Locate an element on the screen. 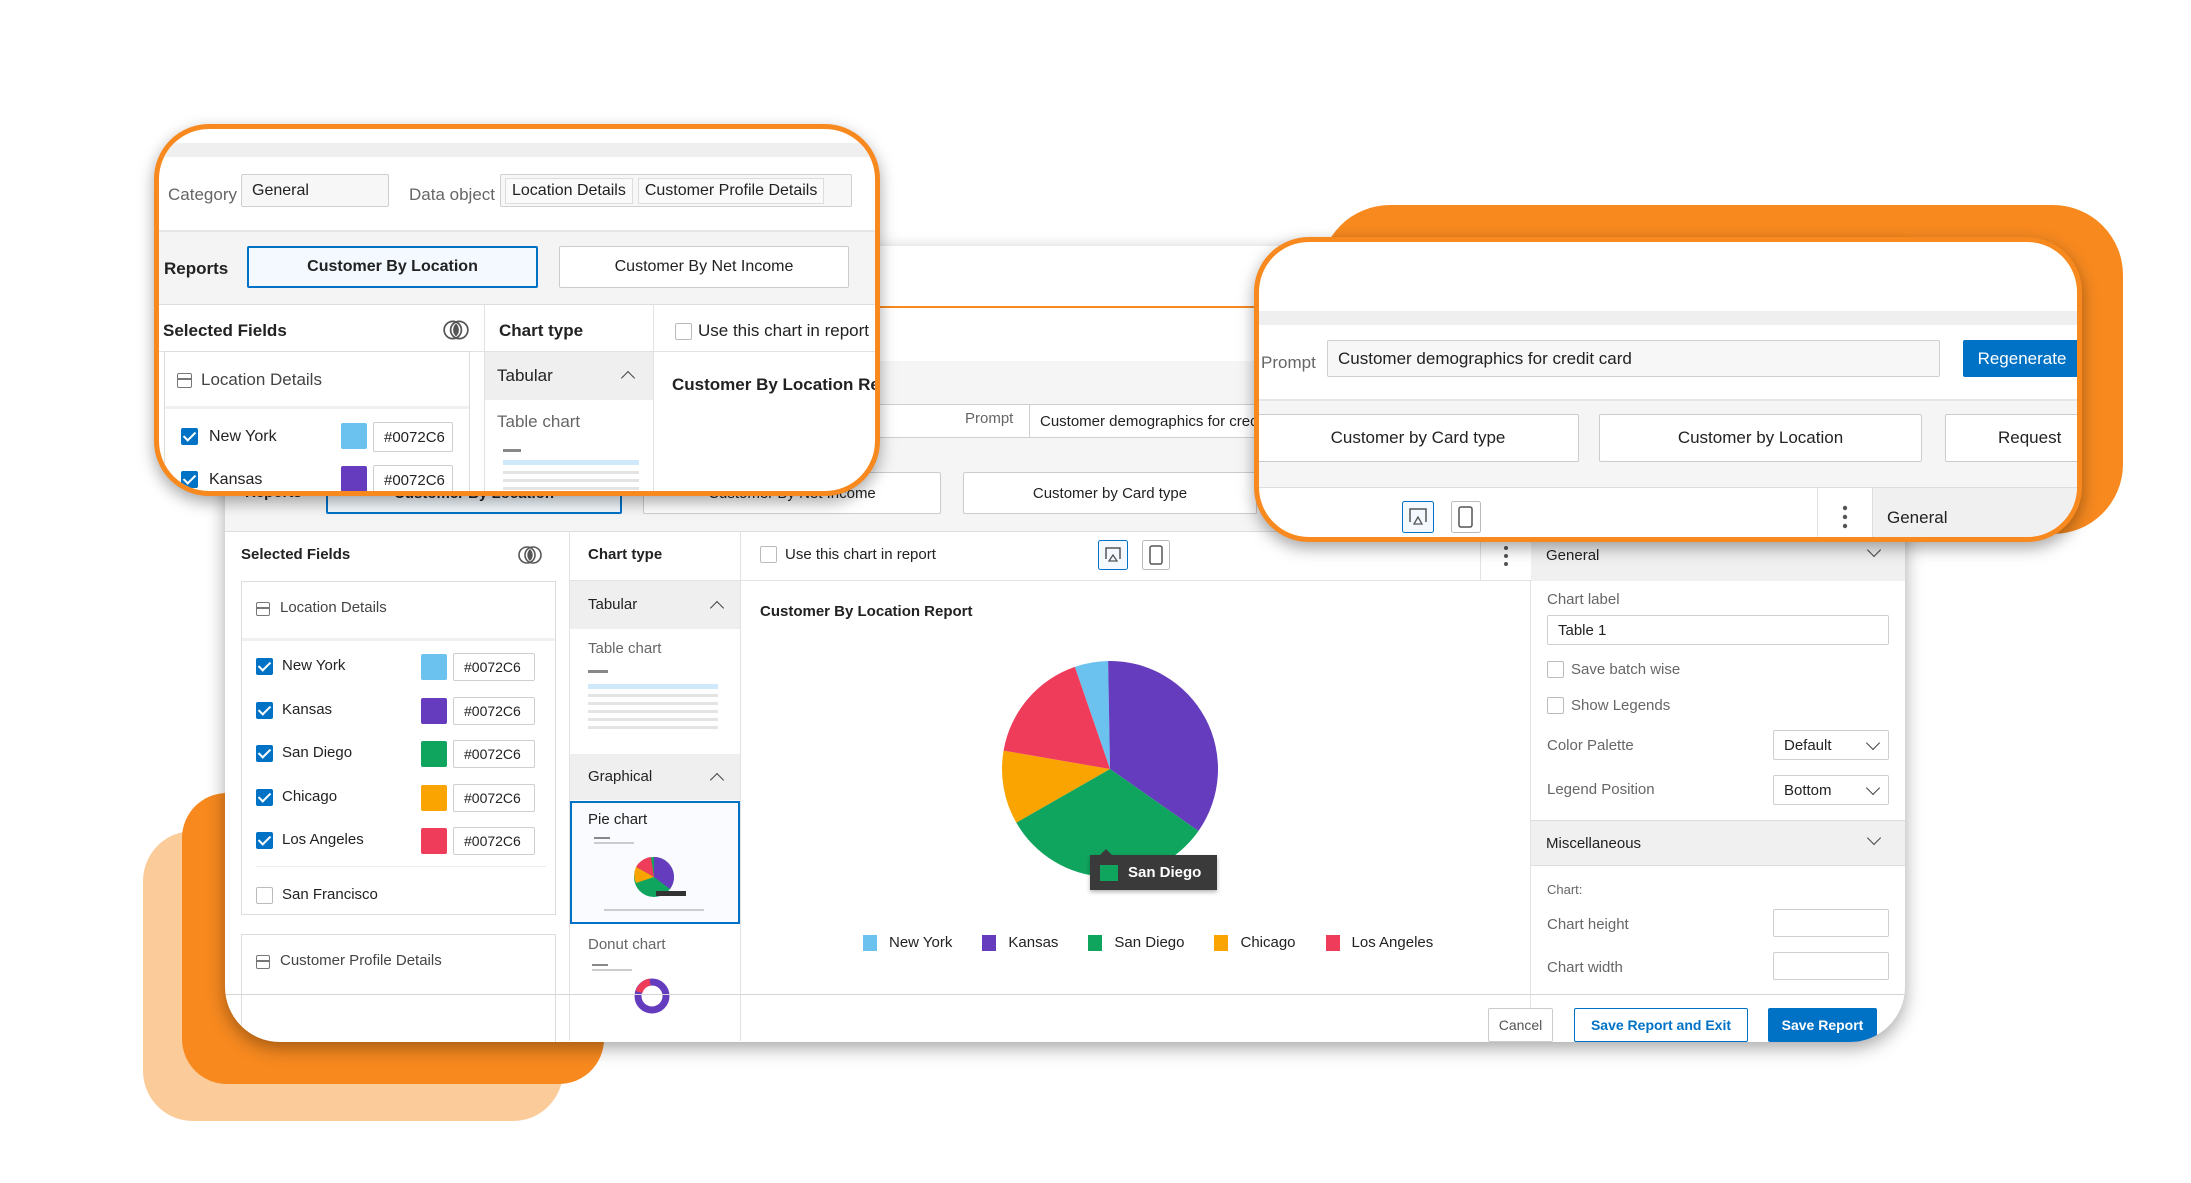 The height and width of the screenshot is (1183, 2191). legend-label: Los Angeles is located at coordinates (1392, 942).